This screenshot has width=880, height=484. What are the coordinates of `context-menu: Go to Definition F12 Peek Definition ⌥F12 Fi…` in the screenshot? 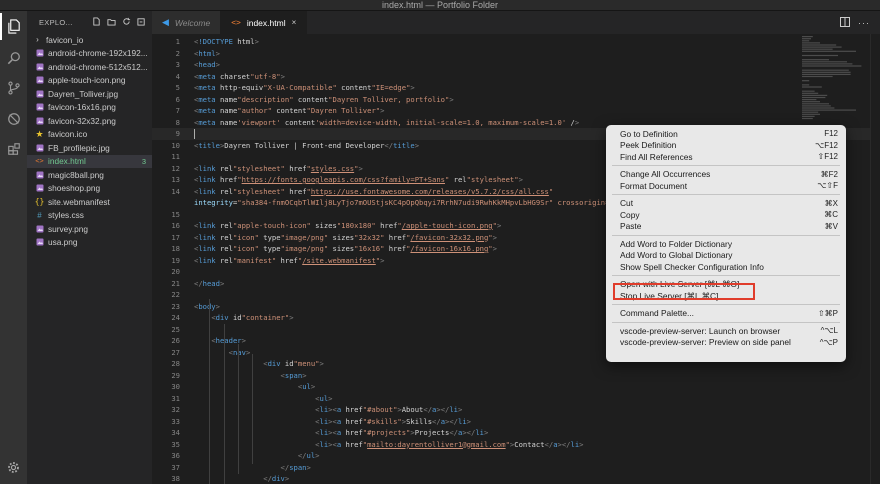 It's located at (726, 243).